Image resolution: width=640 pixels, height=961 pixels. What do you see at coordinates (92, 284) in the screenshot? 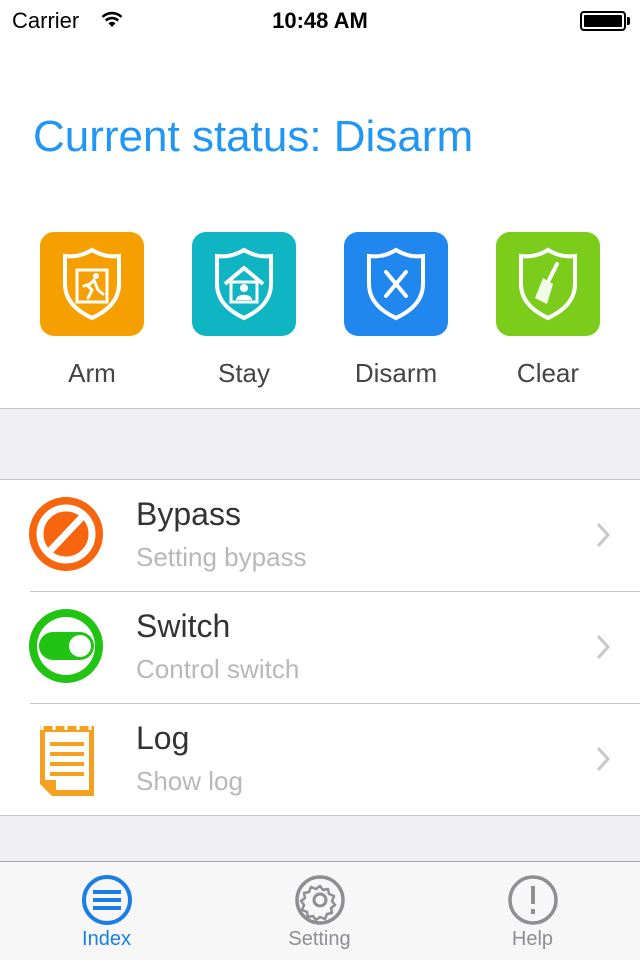
I see `shield-exit-icon` at bounding box center [92, 284].